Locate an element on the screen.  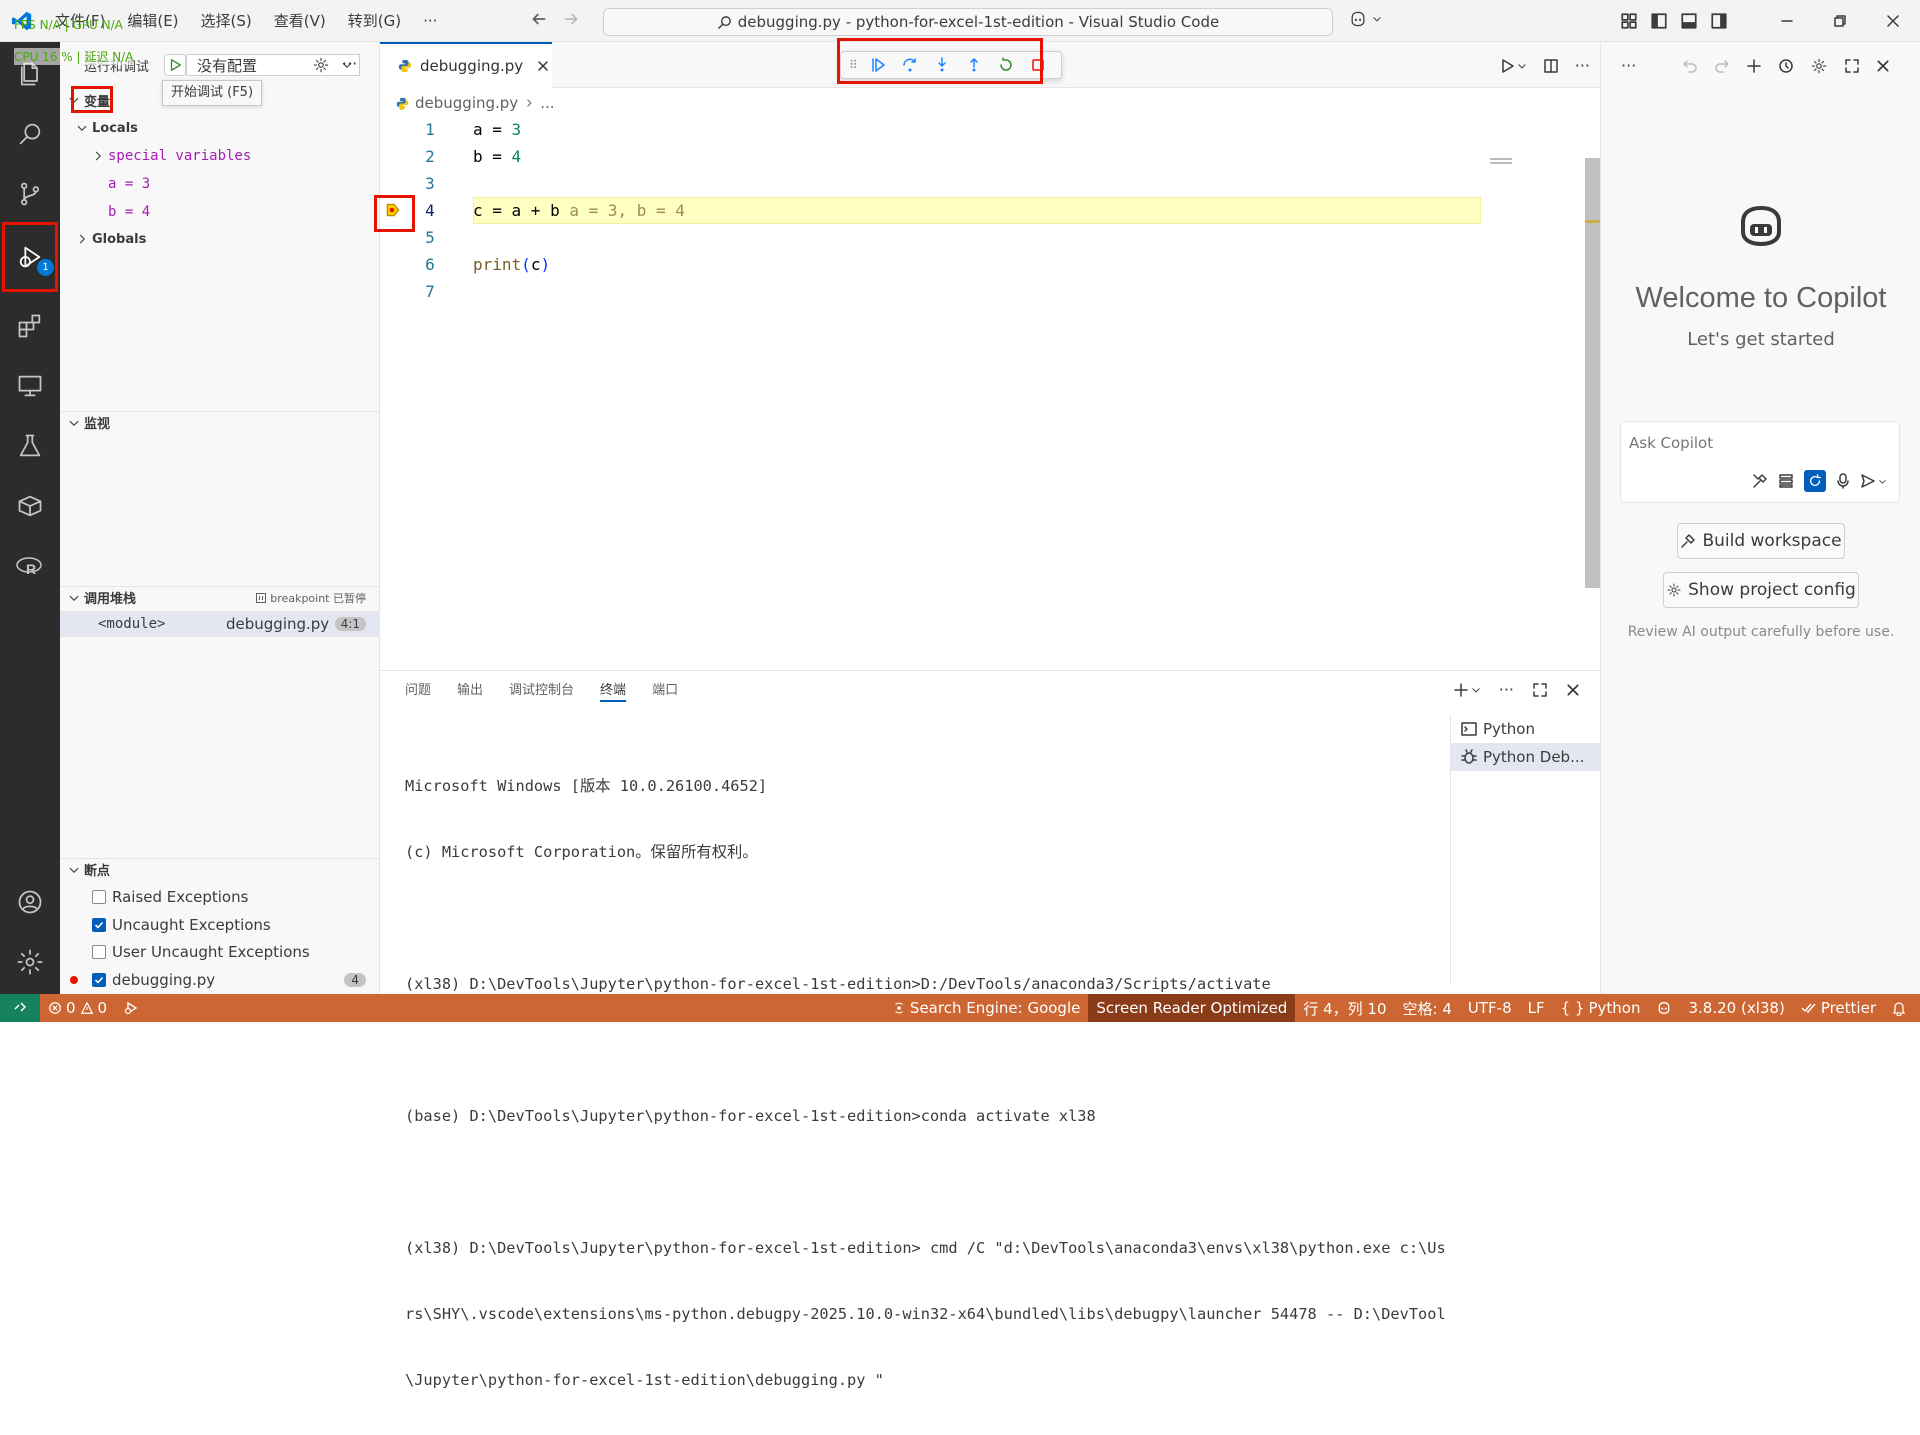
menu-selection: 选择(S) is located at coordinates (226, 21).